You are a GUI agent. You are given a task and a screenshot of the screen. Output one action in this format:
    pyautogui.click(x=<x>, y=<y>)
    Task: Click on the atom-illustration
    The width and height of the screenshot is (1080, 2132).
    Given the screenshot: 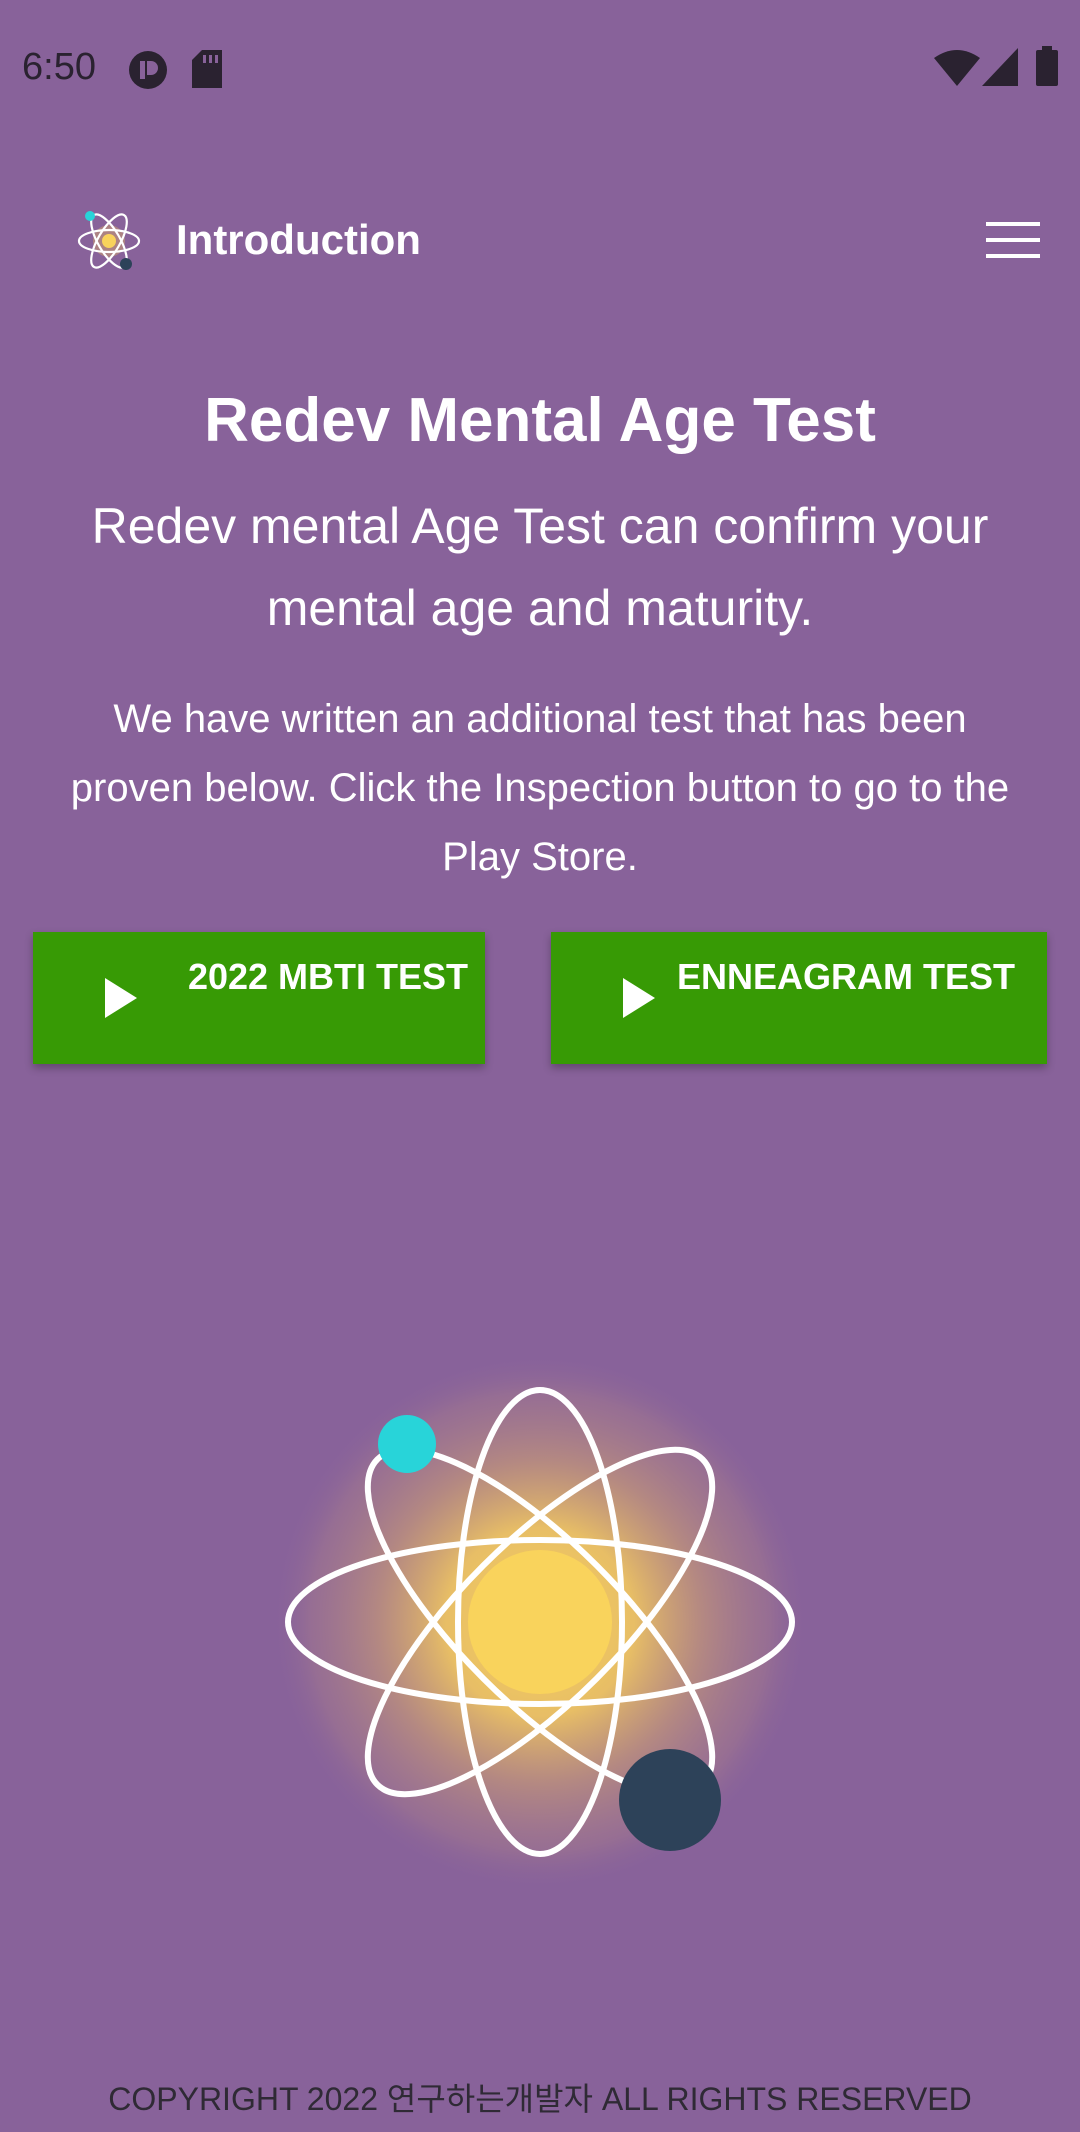 What is the action you would take?
    pyautogui.click(x=540, y=1626)
    